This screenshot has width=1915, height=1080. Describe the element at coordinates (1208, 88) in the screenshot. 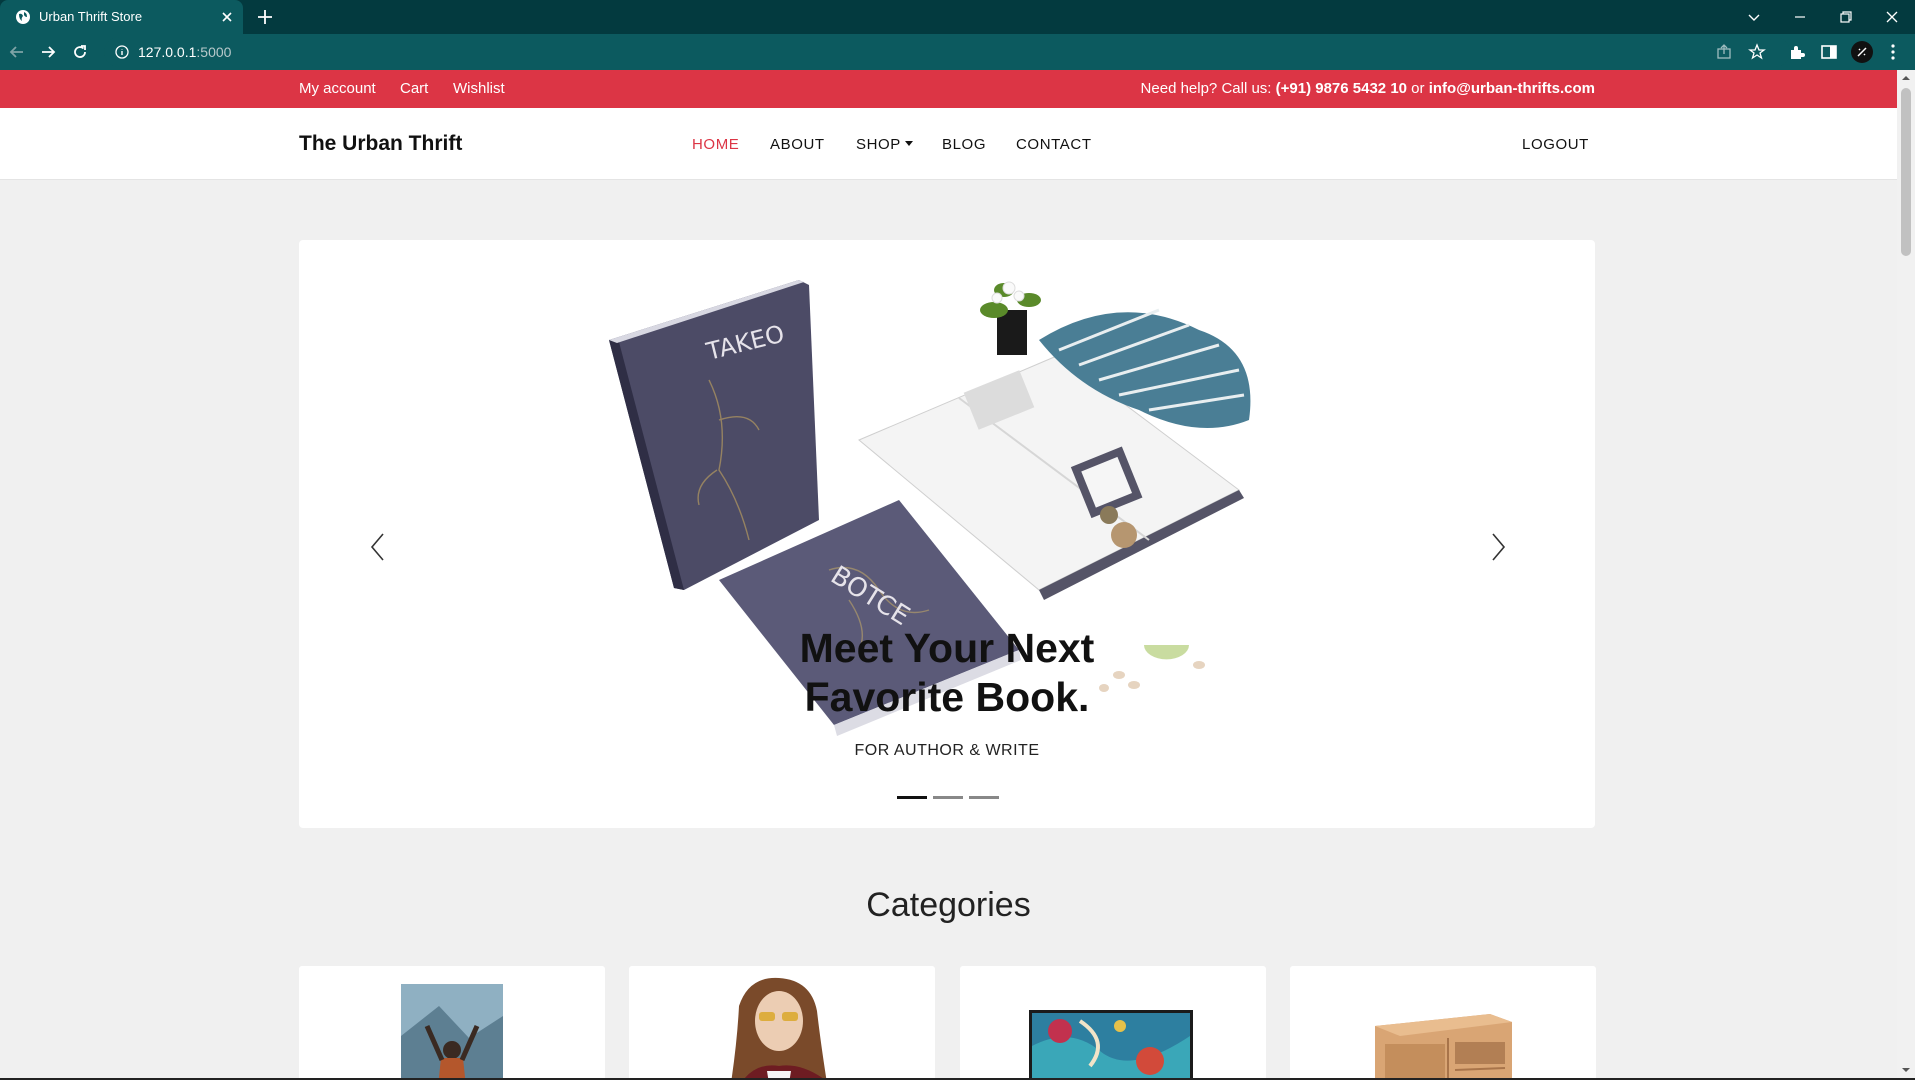

I see `help-prefix: Need help? Call us:` at that location.